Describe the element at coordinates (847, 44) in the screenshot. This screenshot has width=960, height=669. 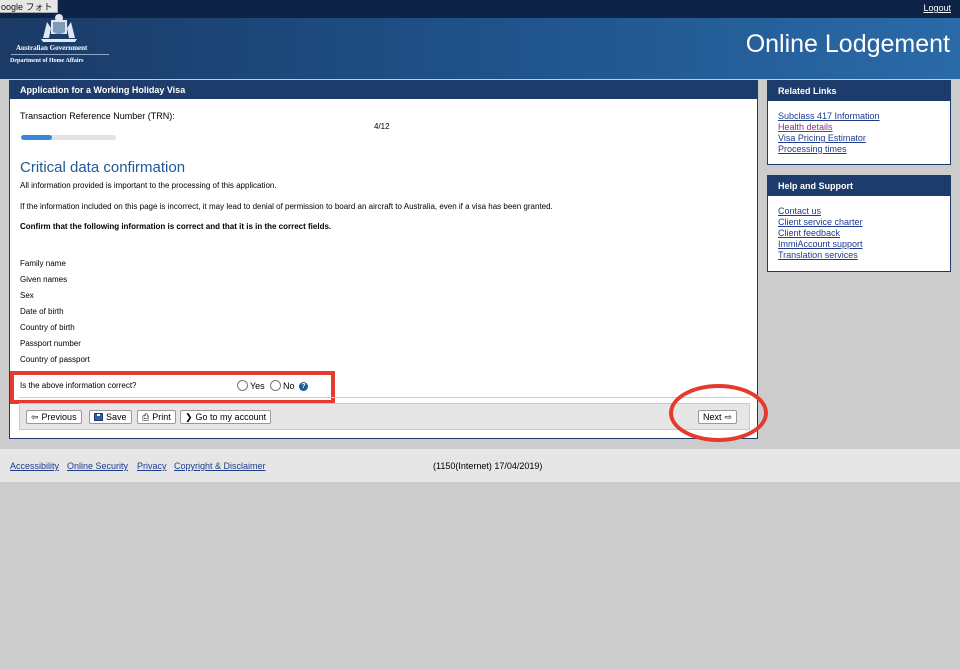
I see `site-title: Online Lodgement` at that location.